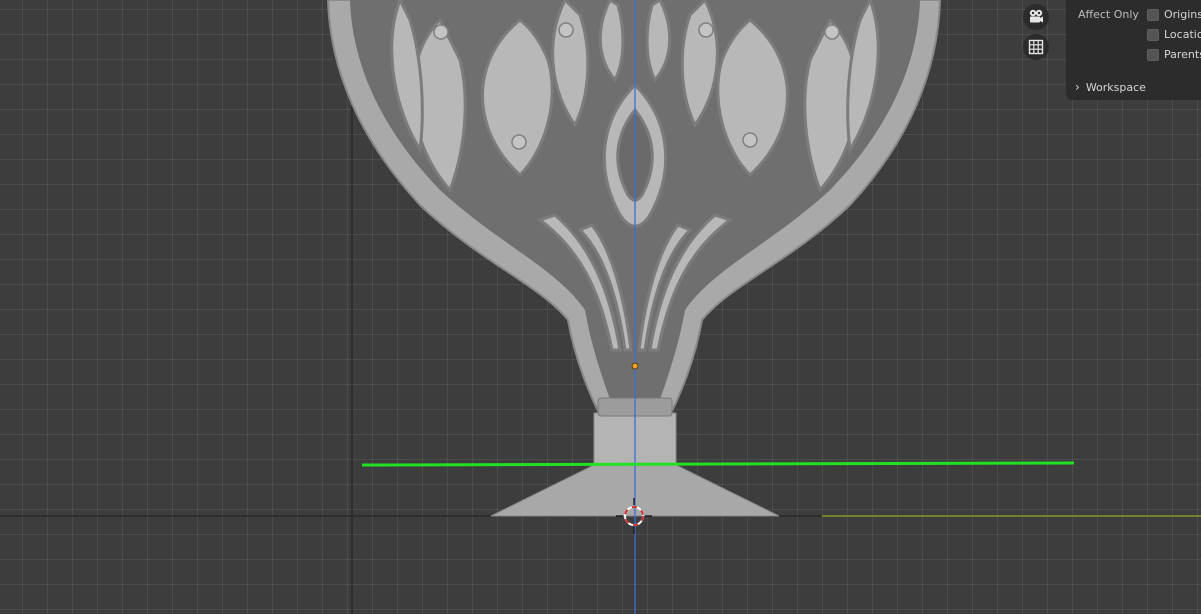  What do you see at coordinates (1115, 87) in the screenshot?
I see `workspace-label: Workspace` at bounding box center [1115, 87].